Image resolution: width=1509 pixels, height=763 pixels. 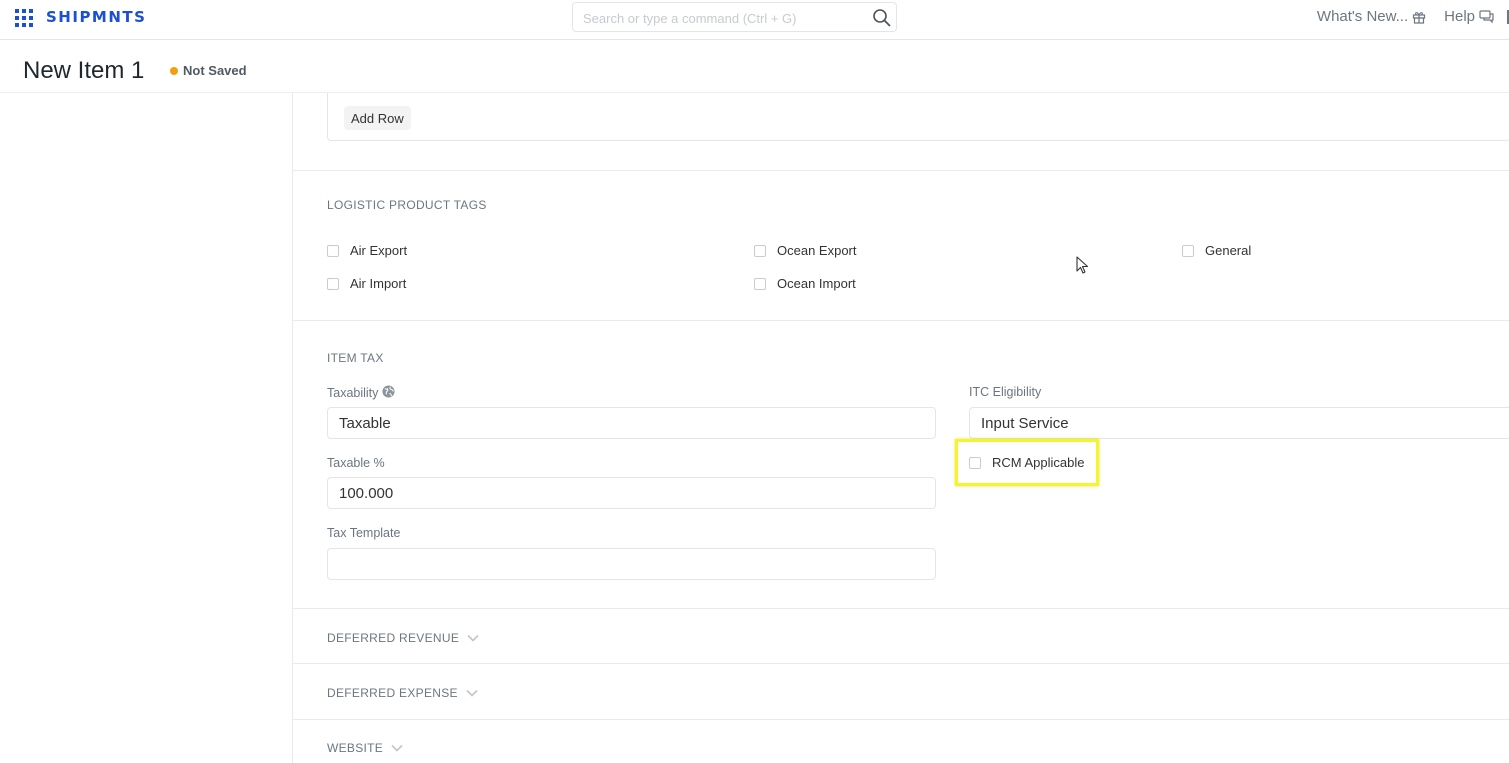 I want to click on page-head: New Item 1 Not Saved, so click(x=754, y=67).